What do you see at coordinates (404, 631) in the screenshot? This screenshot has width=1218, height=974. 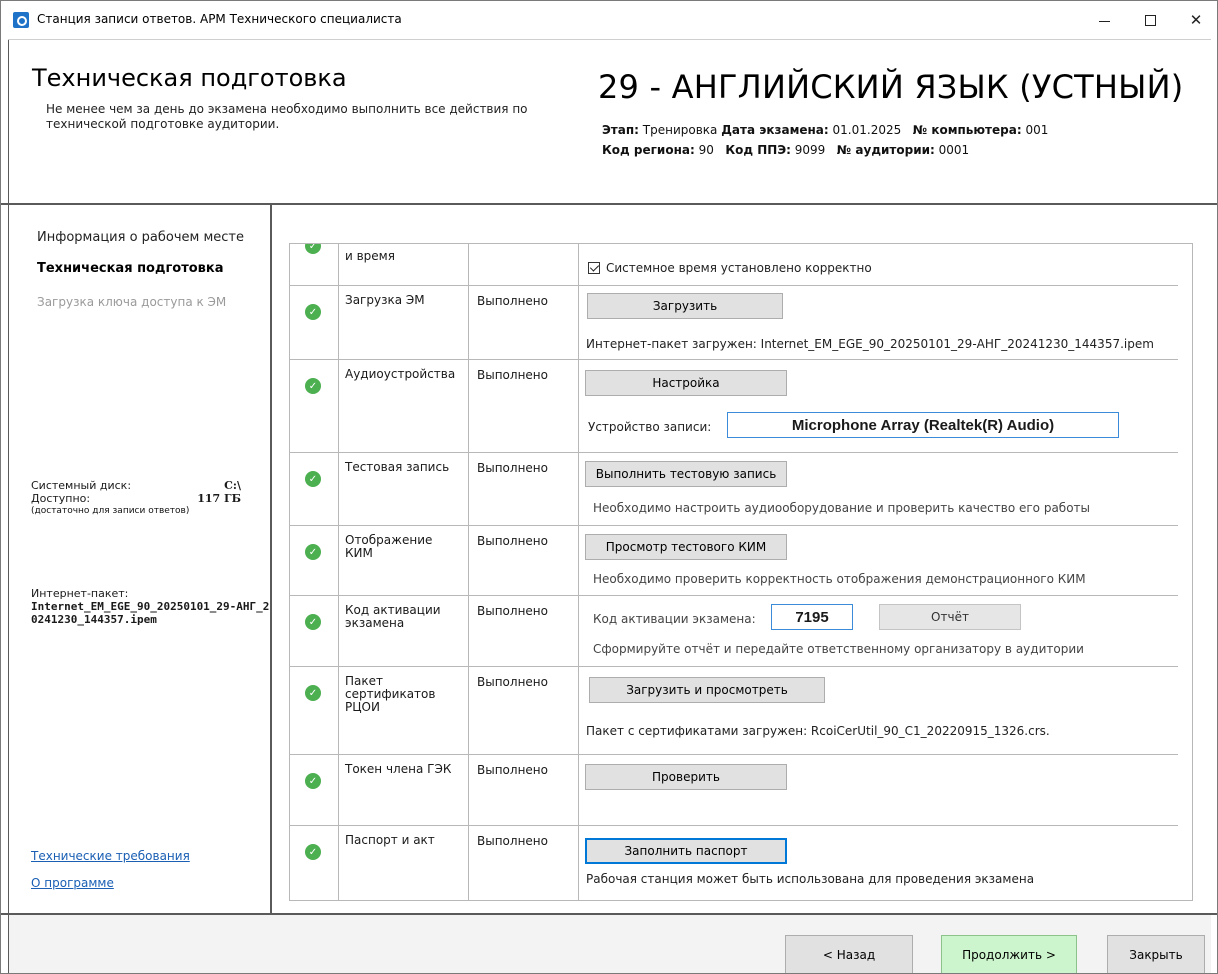 I see `row-name: Код активации экзамена` at bounding box center [404, 631].